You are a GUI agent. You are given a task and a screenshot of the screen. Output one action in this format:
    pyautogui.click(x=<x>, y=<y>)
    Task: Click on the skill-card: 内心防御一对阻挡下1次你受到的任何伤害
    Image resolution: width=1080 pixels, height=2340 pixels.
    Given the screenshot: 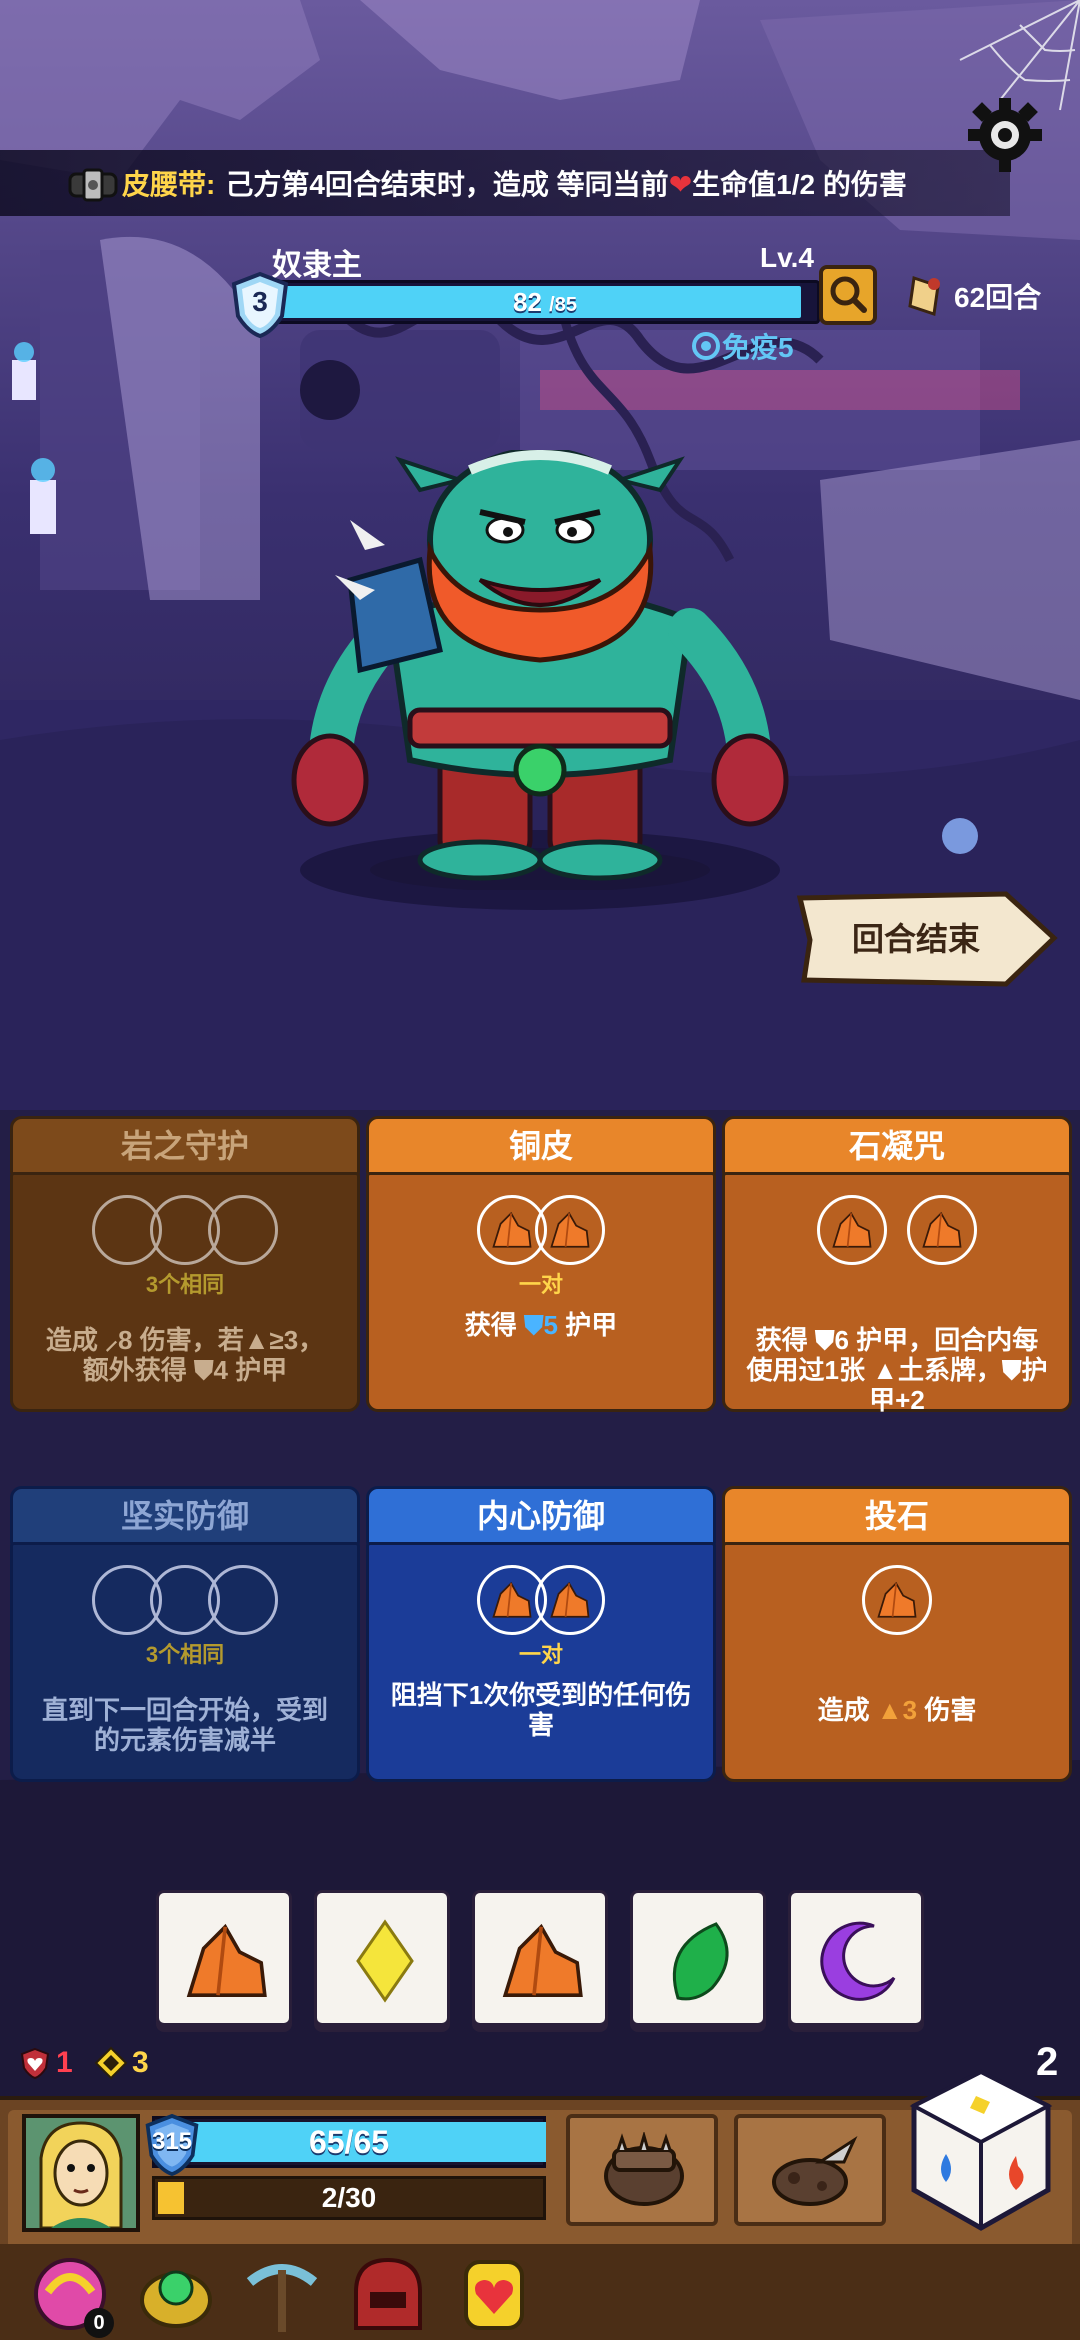 What is the action you would take?
    pyautogui.click(x=541, y=1636)
    